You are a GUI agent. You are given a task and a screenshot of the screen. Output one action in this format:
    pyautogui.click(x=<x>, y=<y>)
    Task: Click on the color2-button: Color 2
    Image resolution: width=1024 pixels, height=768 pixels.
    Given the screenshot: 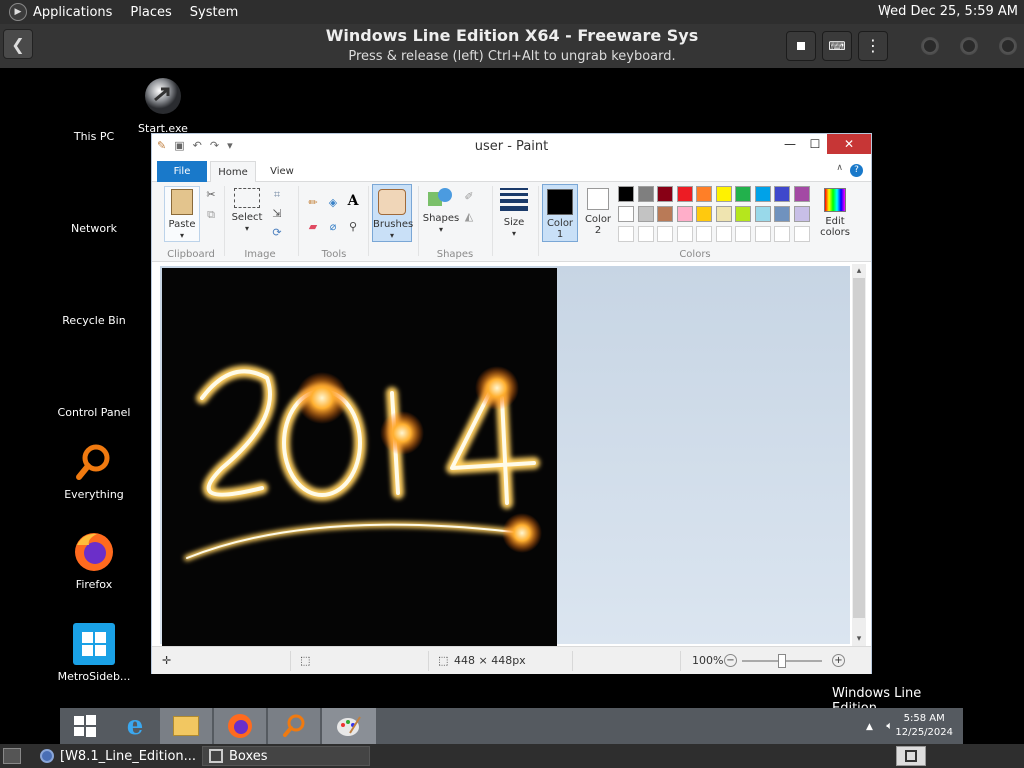 What is the action you would take?
    pyautogui.click(x=598, y=212)
    